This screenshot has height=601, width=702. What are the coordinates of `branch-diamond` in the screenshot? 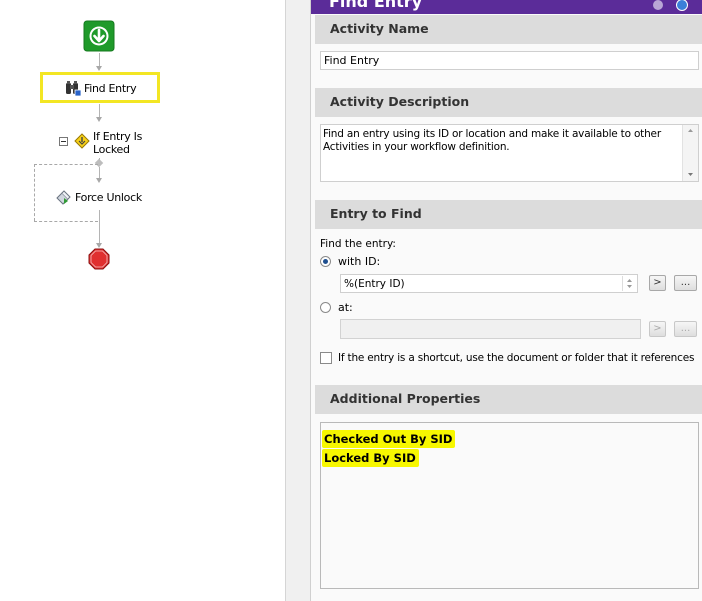 It's located at (99, 163).